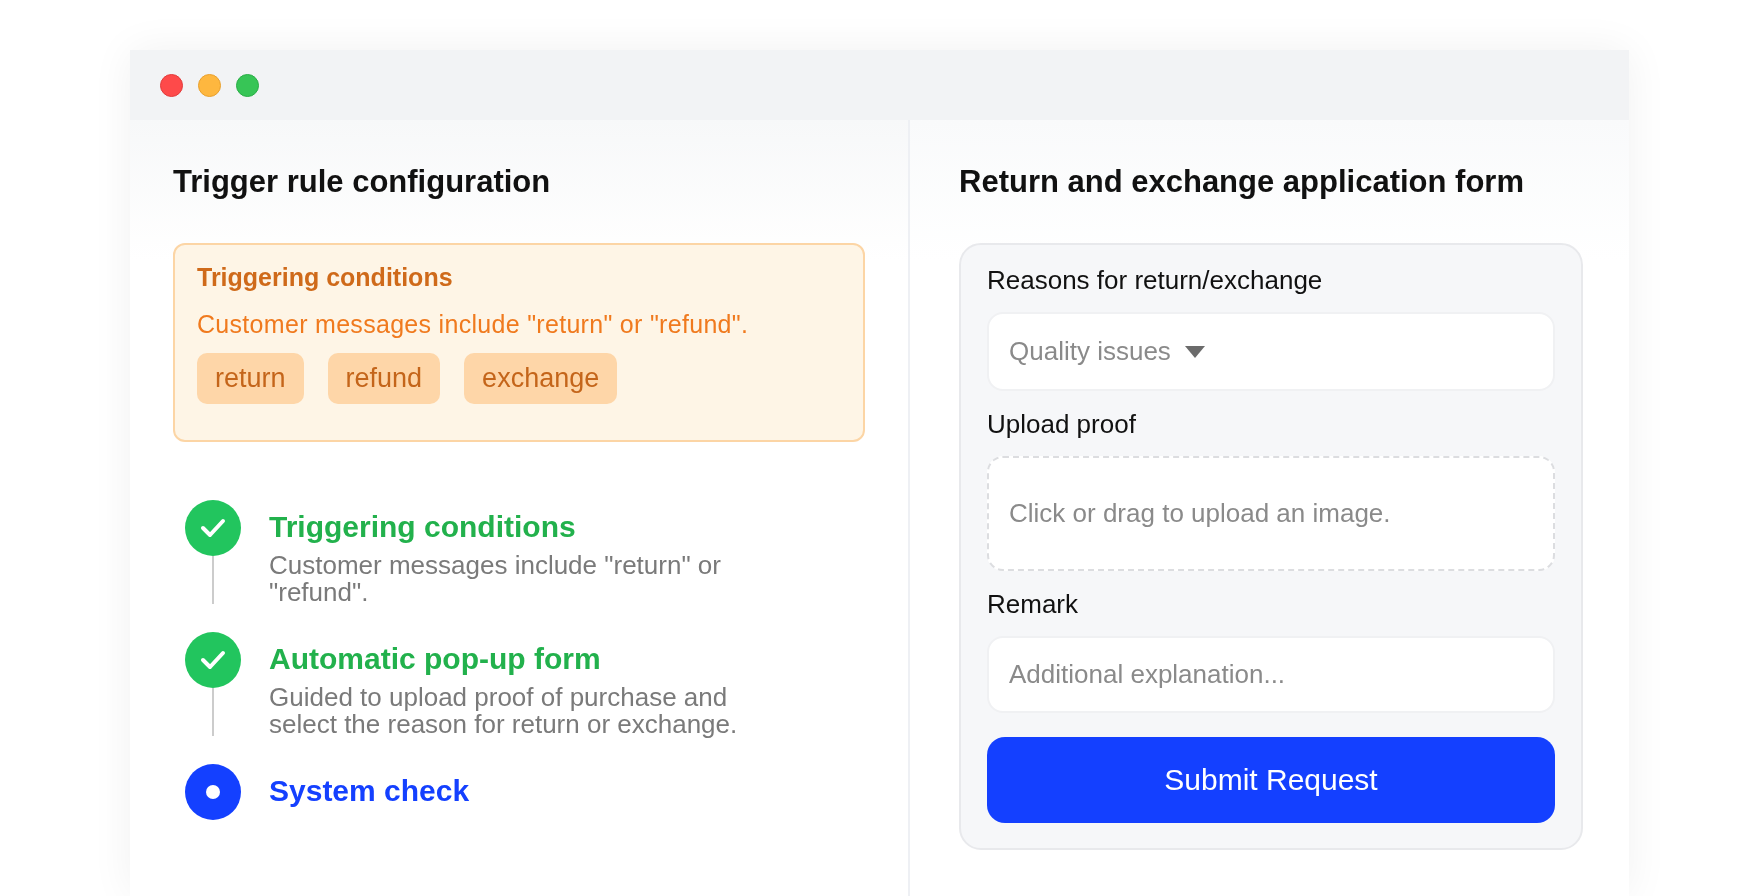 The height and width of the screenshot is (896, 1759). I want to click on field-label: Remark, so click(1033, 604).